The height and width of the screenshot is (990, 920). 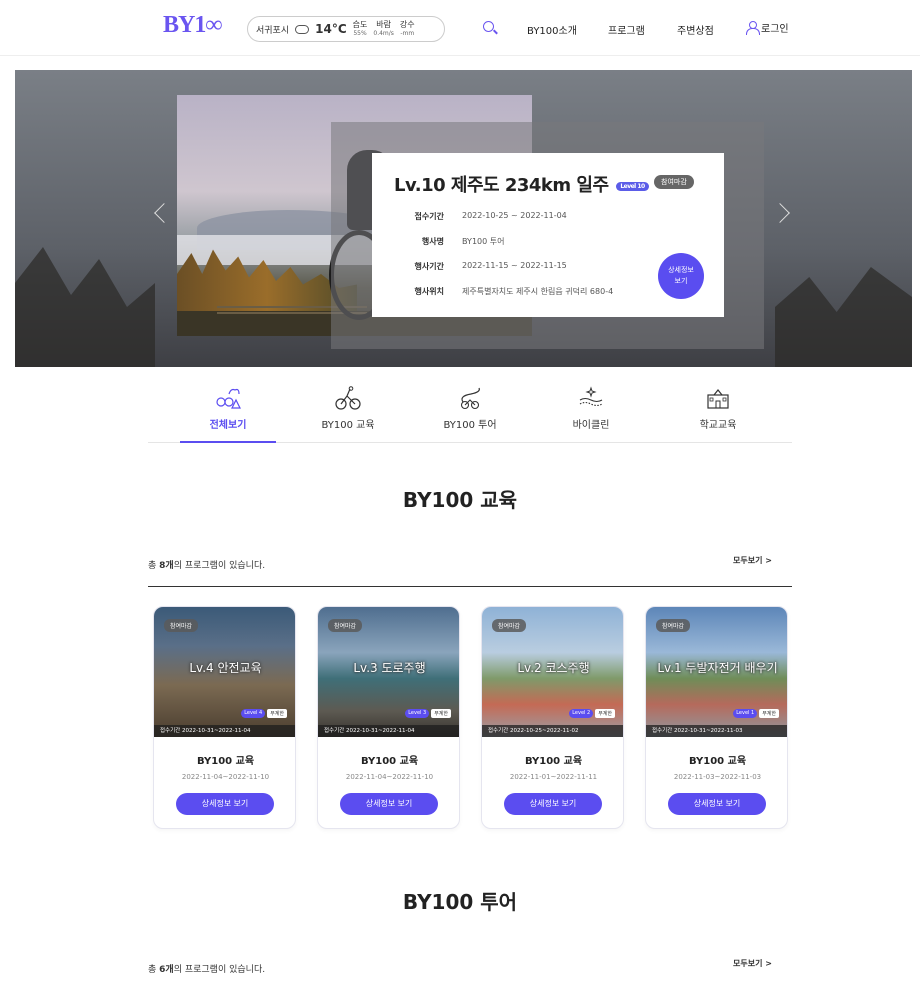 What do you see at coordinates (166, 970) in the screenshot?
I see `count-number: 6개` at bounding box center [166, 970].